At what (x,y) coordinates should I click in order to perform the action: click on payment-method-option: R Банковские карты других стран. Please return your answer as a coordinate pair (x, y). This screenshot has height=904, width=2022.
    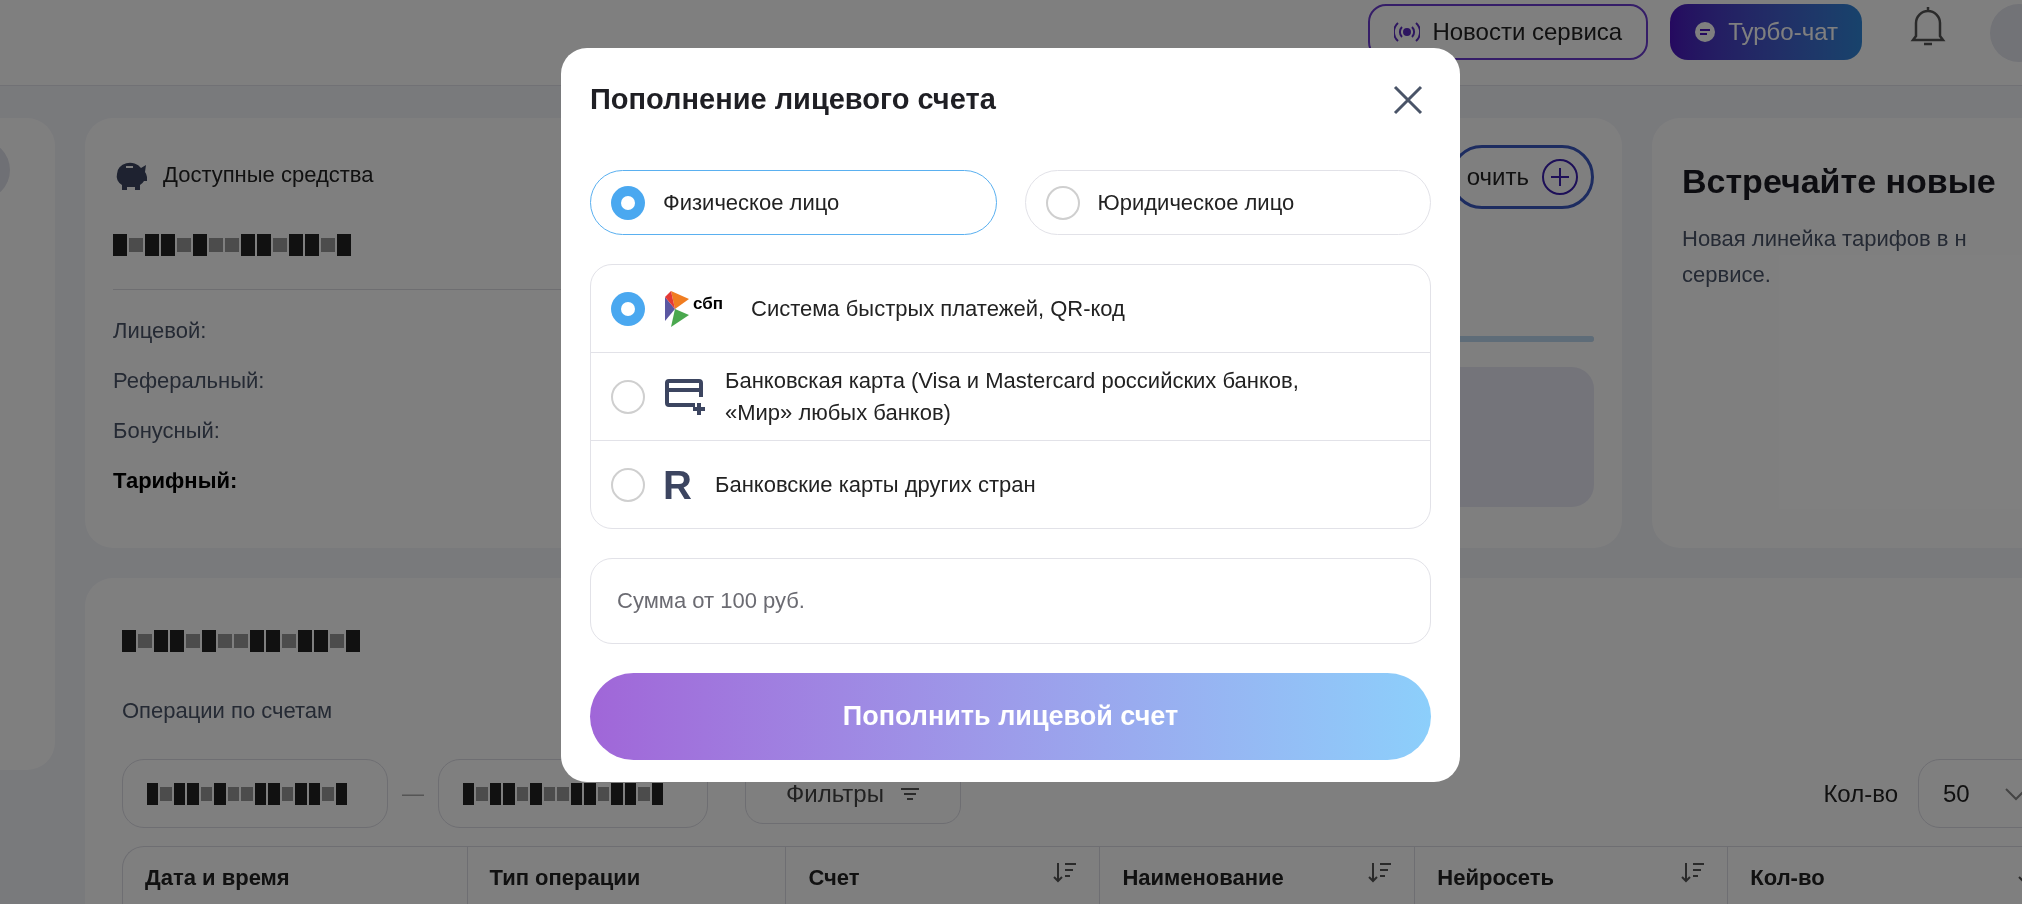
    Looking at the image, I should click on (1010, 484).